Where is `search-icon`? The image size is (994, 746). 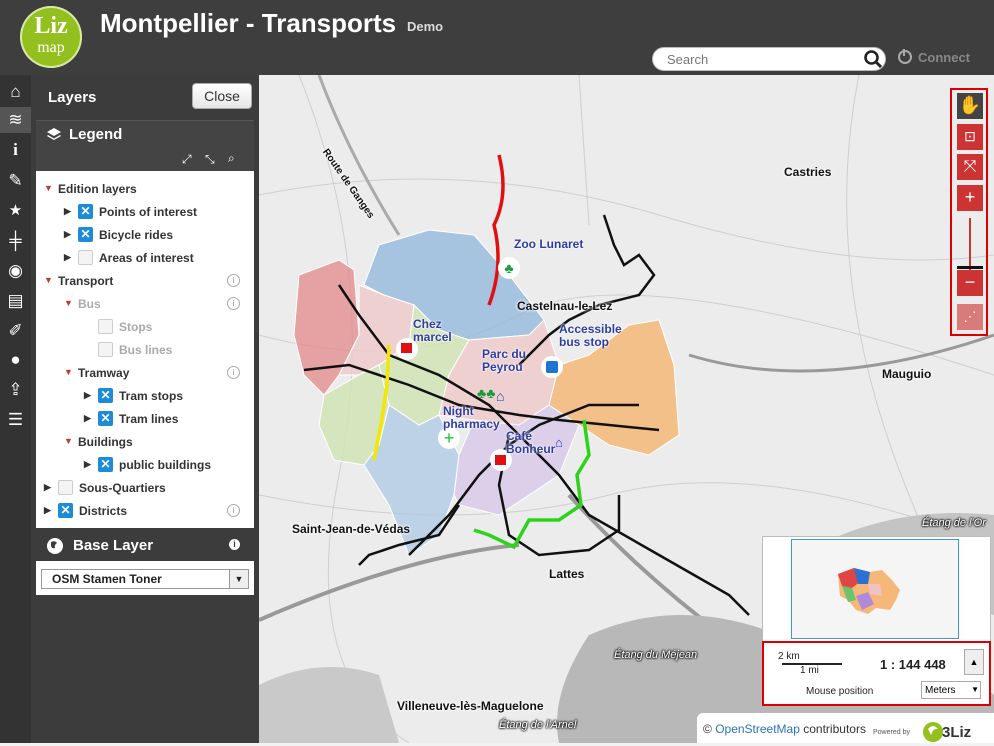
search-icon is located at coordinates (873, 59).